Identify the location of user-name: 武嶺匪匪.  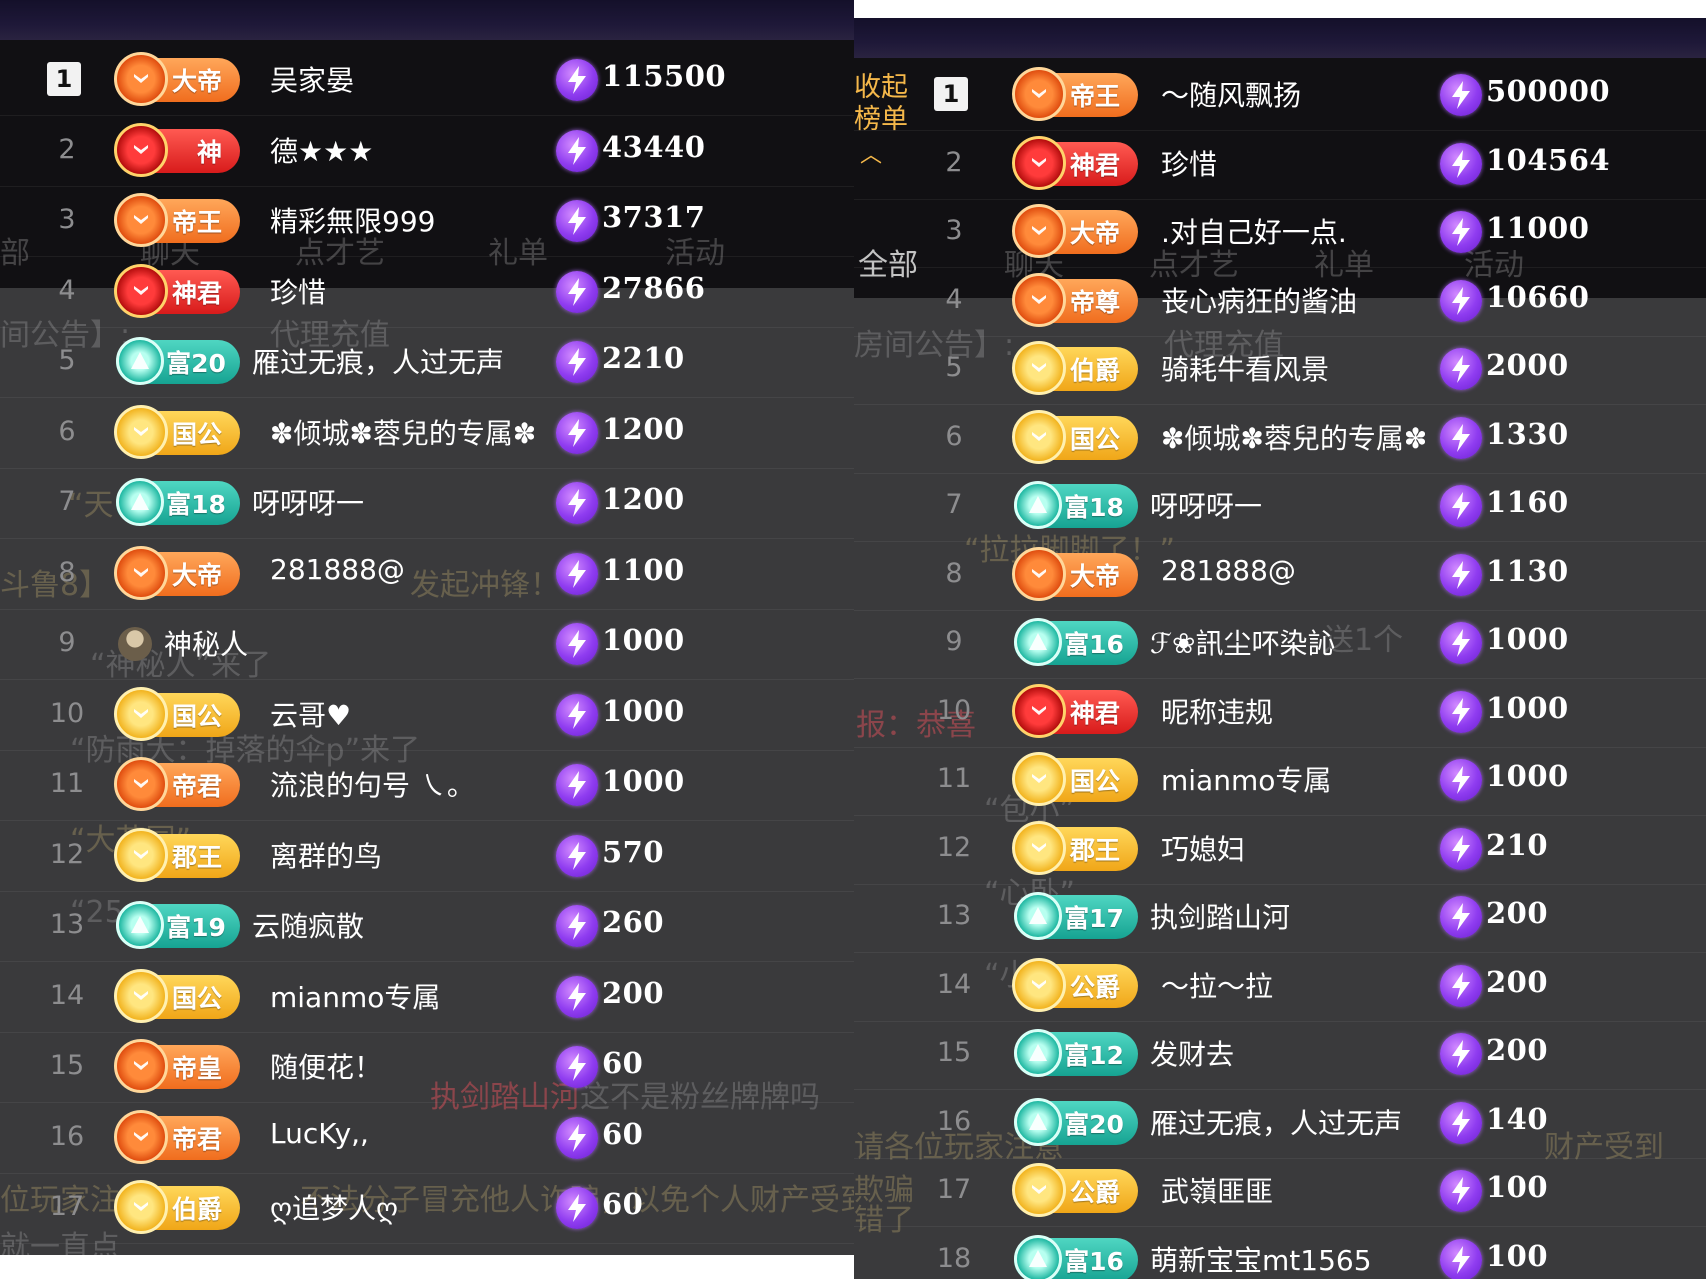
(1217, 1190).